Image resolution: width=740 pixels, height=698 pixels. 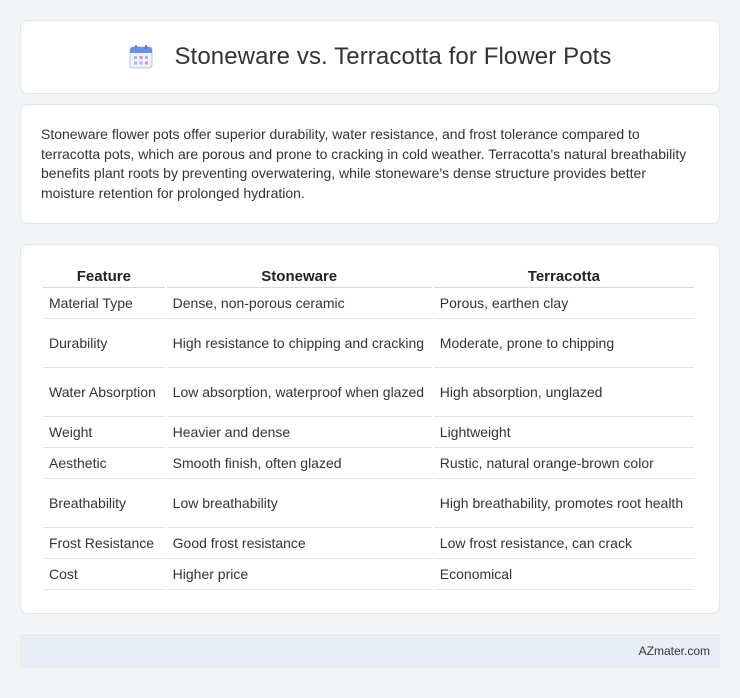 What do you see at coordinates (299, 276) in the screenshot?
I see `header-stoneware: Stoneware` at bounding box center [299, 276].